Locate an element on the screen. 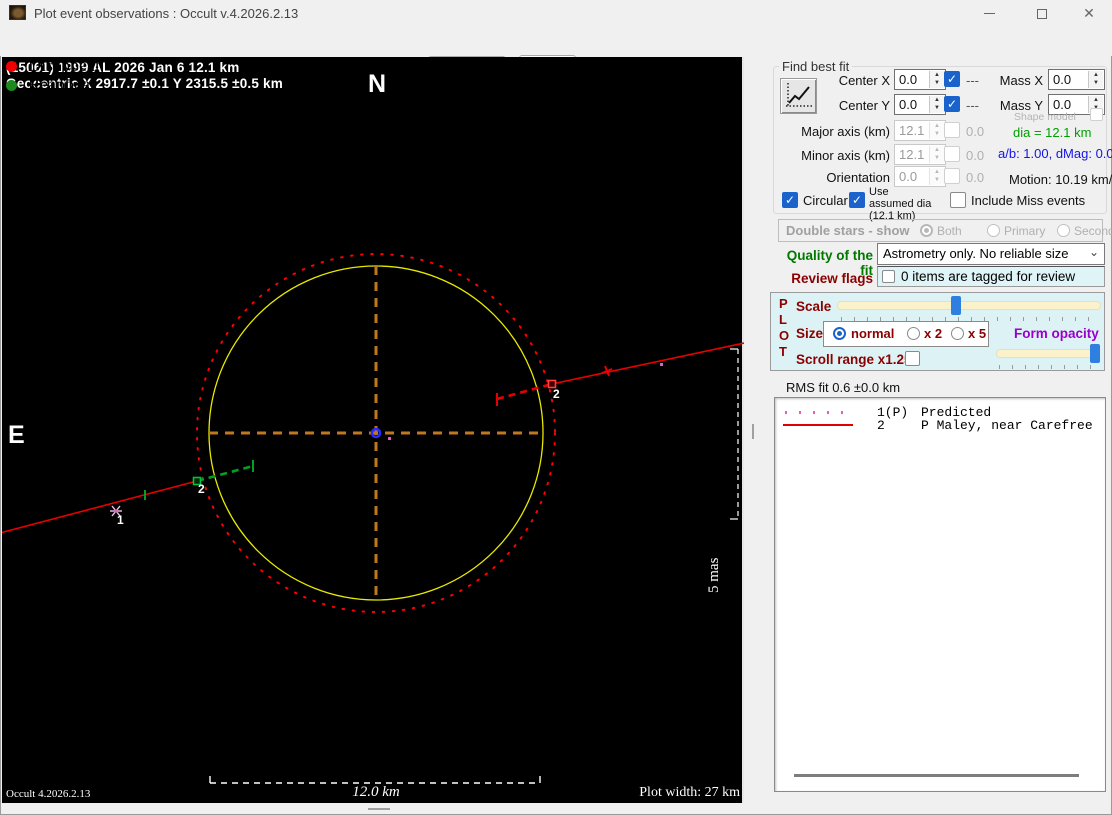 This screenshot has width=1112, height=815. size-radio-group: normal x 2 x 5 is located at coordinates (906, 334).